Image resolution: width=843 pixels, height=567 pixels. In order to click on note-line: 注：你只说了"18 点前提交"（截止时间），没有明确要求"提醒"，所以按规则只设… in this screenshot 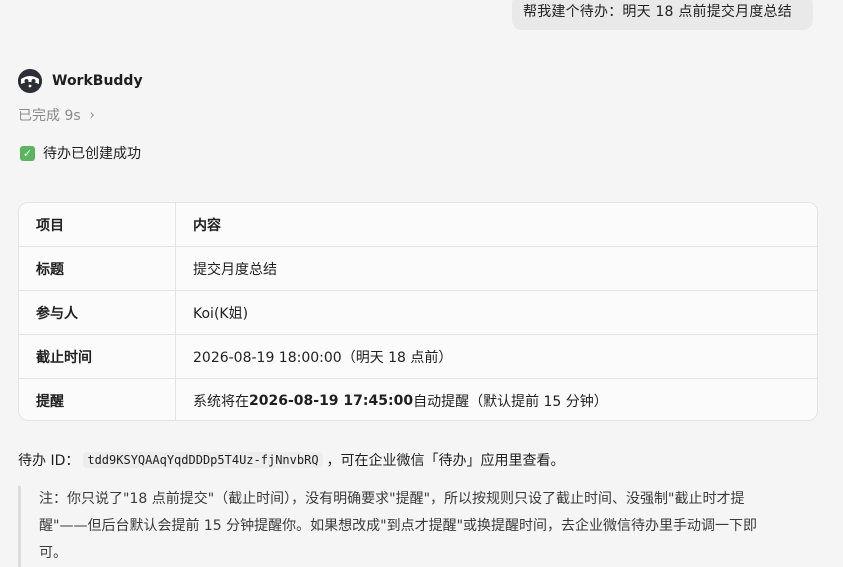, I will do `click(392, 499)`.